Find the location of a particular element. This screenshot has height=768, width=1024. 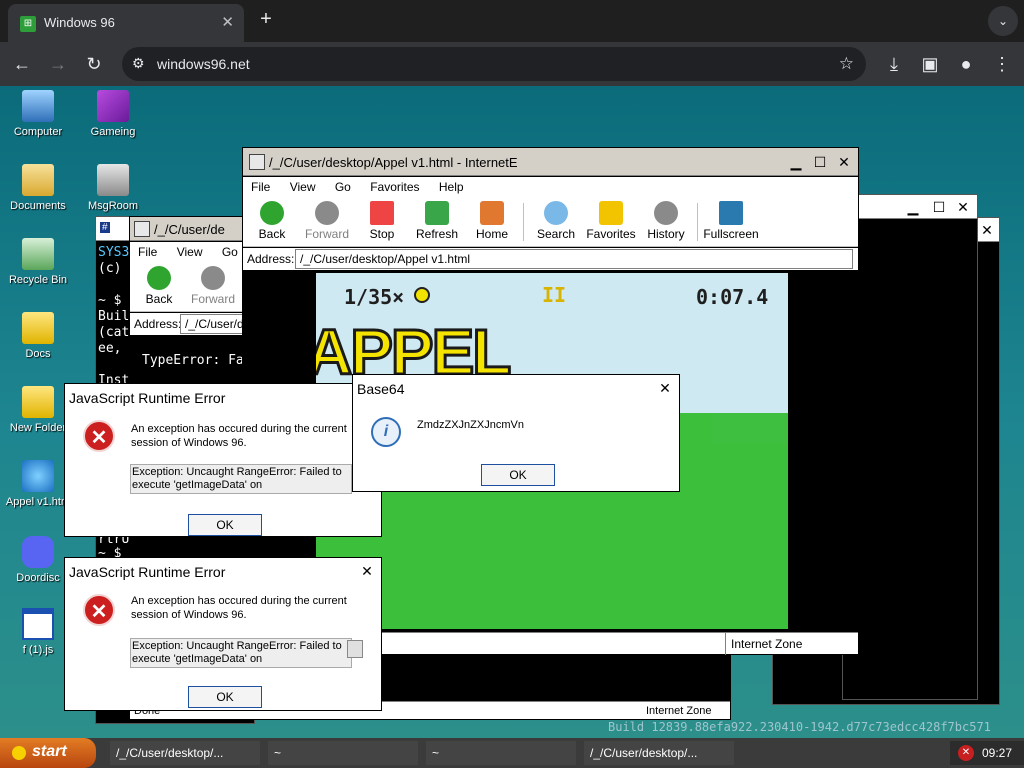

task-terminal-1: ~ is located at coordinates (343, 753).